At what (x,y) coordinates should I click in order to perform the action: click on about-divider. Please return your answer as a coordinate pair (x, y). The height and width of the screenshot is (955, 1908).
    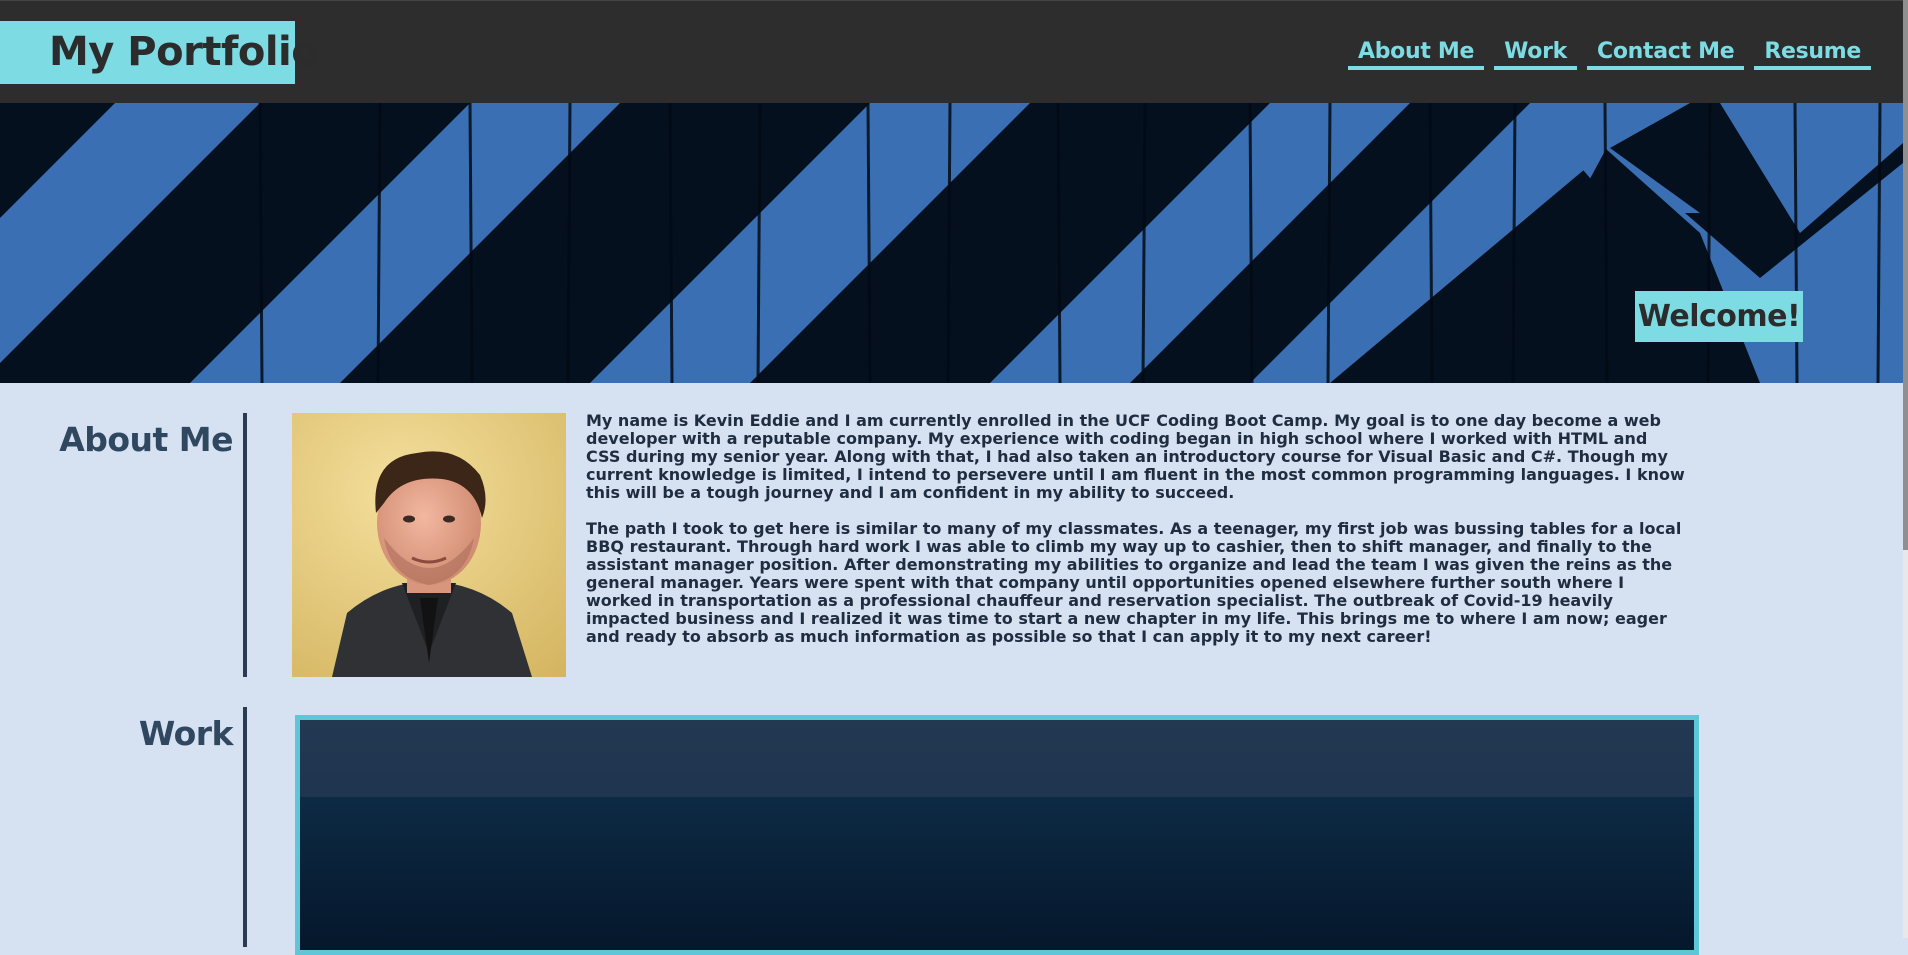
    Looking at the image, I should click on (245, 545).